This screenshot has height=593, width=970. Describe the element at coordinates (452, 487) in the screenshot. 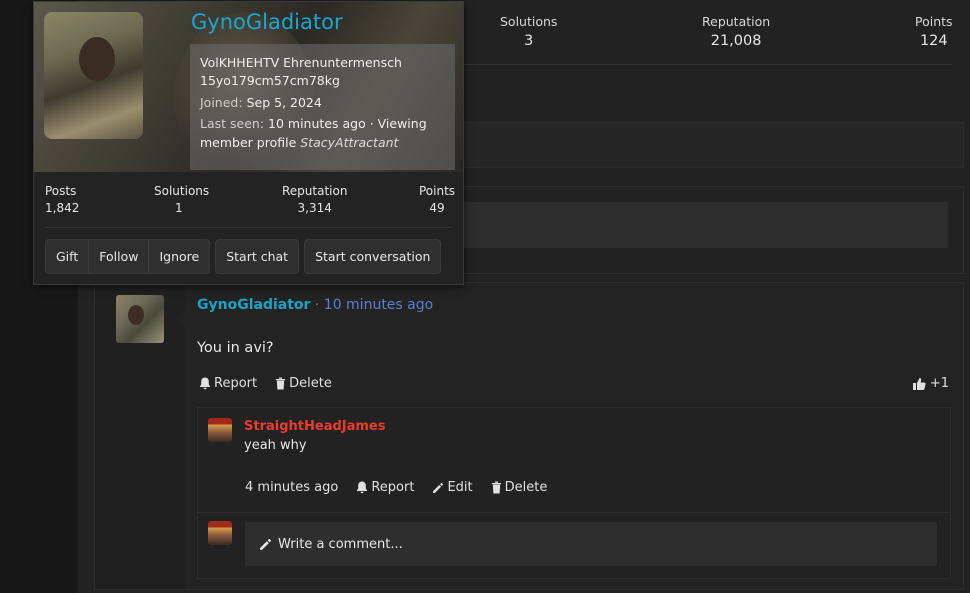

I see `edit-button: Edit` at that location.